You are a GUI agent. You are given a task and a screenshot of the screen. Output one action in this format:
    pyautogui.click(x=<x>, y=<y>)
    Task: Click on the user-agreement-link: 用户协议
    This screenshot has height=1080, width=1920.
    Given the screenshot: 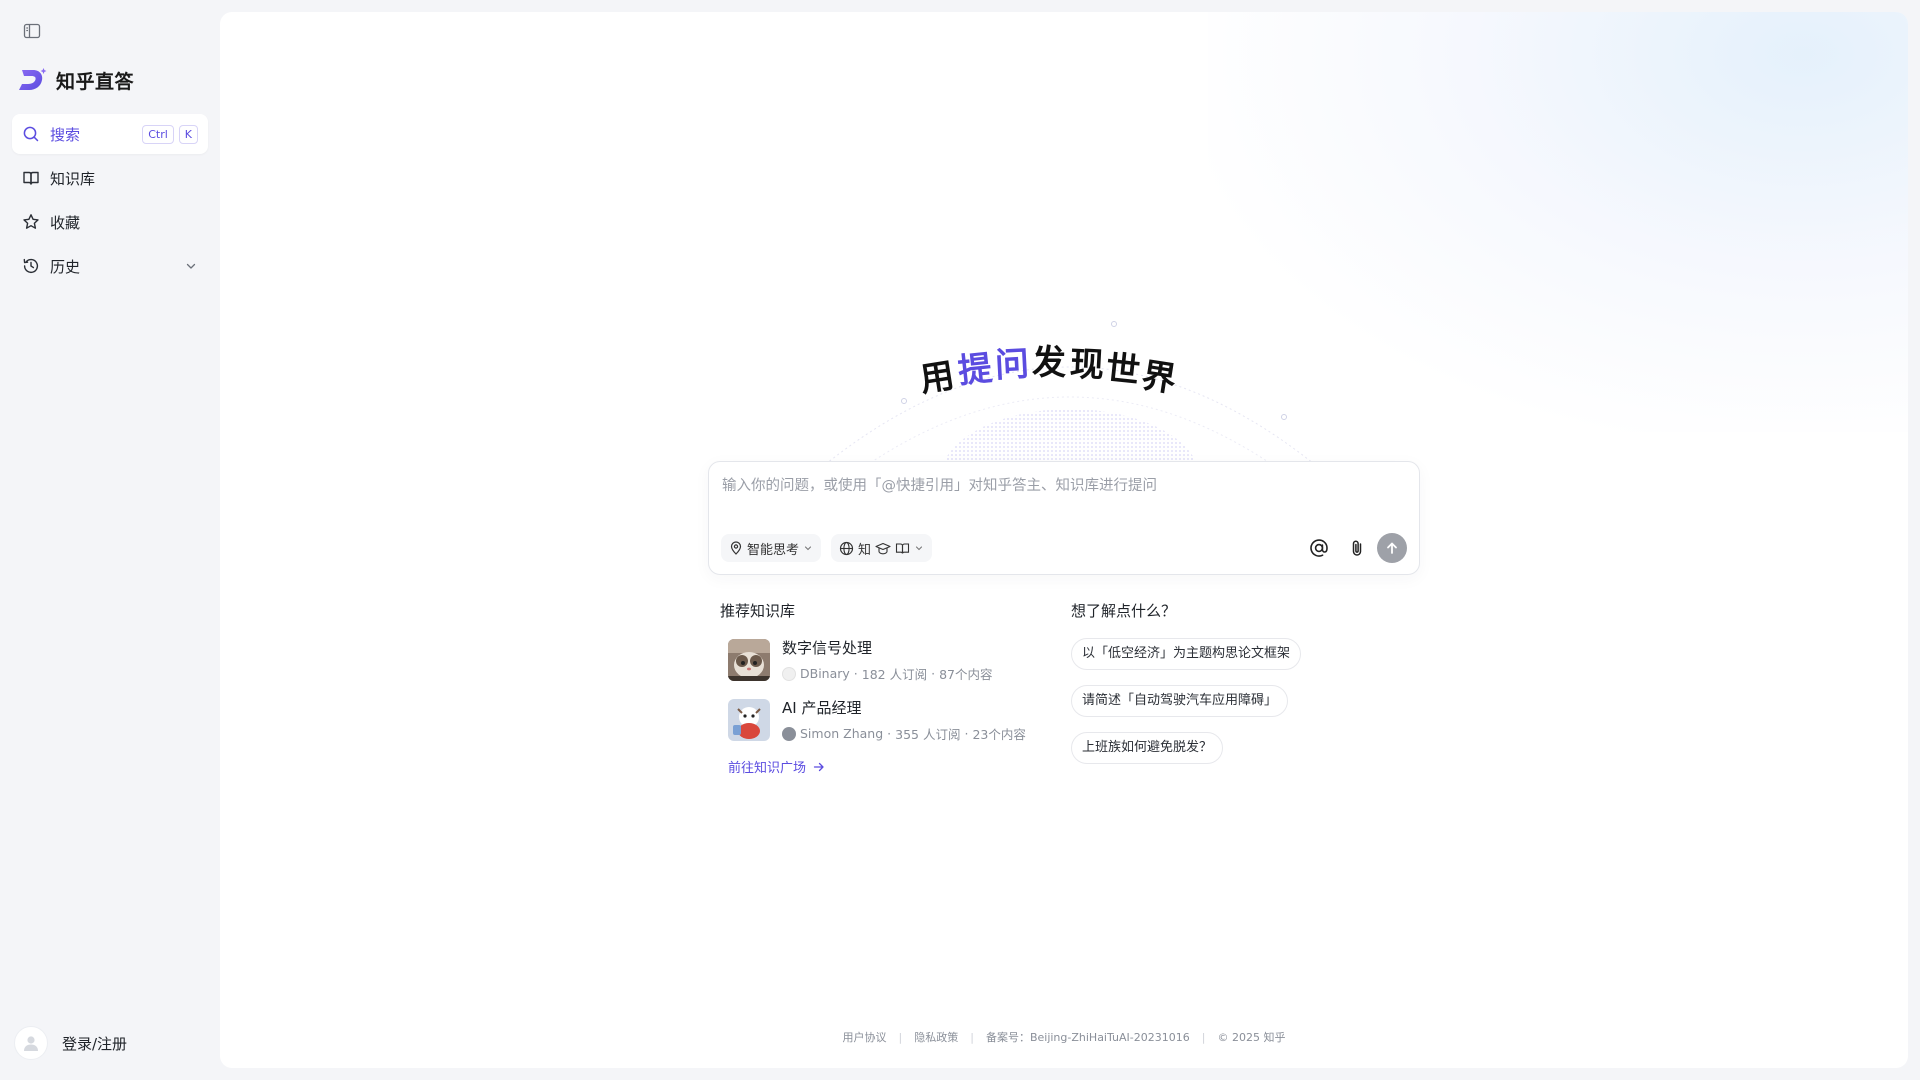 What is the action you would take?
    pyautogui.click(x=865, y=1037)
    